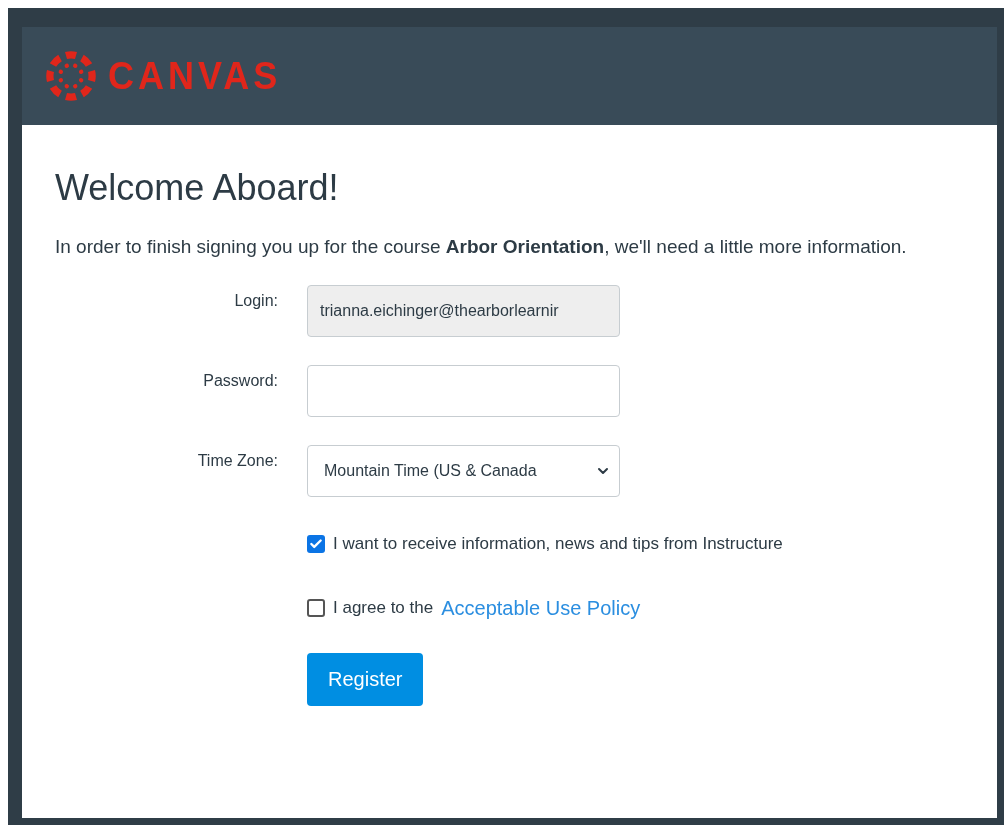 The width and height of the screenshot is (1004, 825). I want to click on intro-text: In order to finish signing you up for the course Arbor Orientation, we'll need a little more information., so click(481, 247).